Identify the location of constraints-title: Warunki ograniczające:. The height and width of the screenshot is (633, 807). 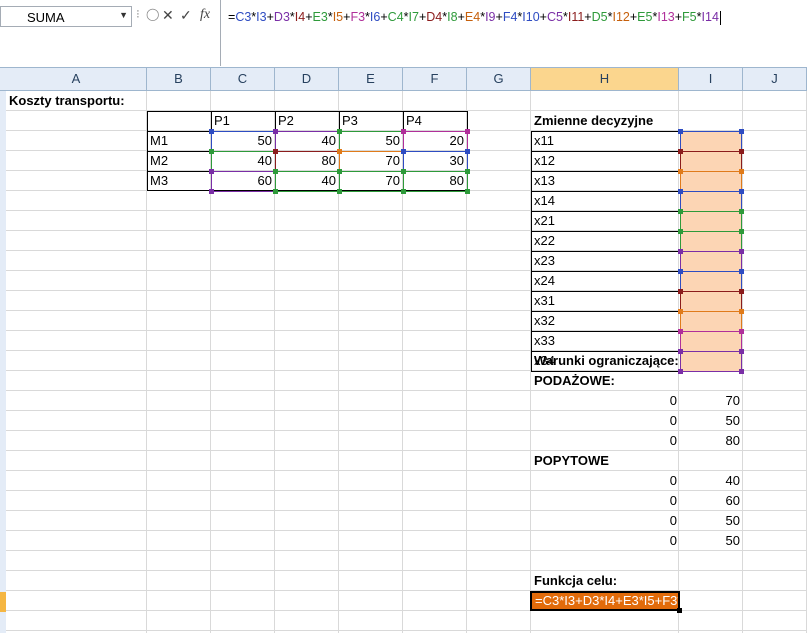
(606, 360).